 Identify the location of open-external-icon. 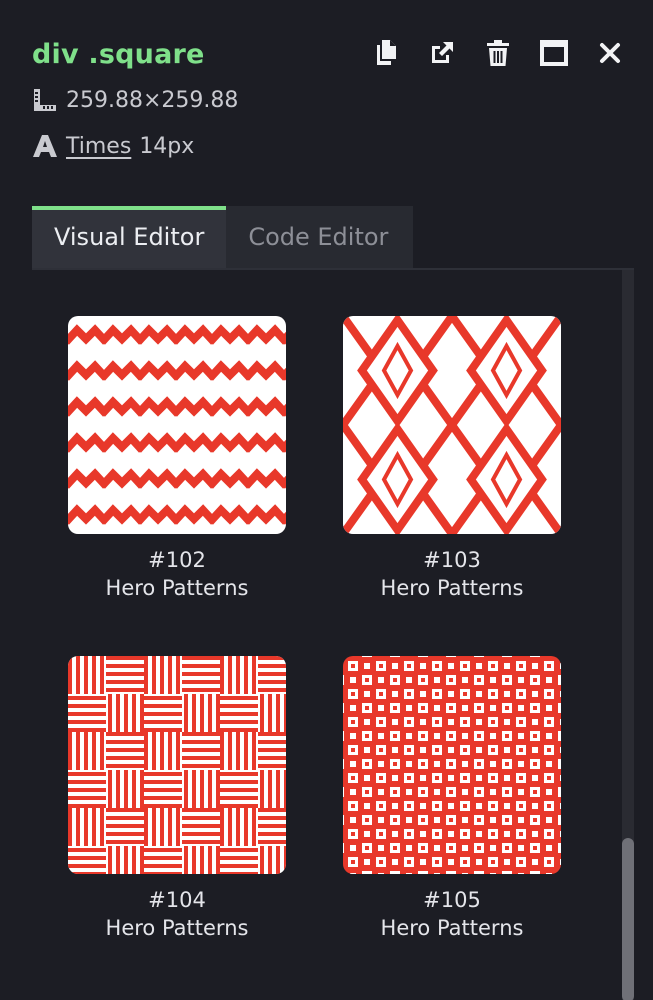
(442, 53).